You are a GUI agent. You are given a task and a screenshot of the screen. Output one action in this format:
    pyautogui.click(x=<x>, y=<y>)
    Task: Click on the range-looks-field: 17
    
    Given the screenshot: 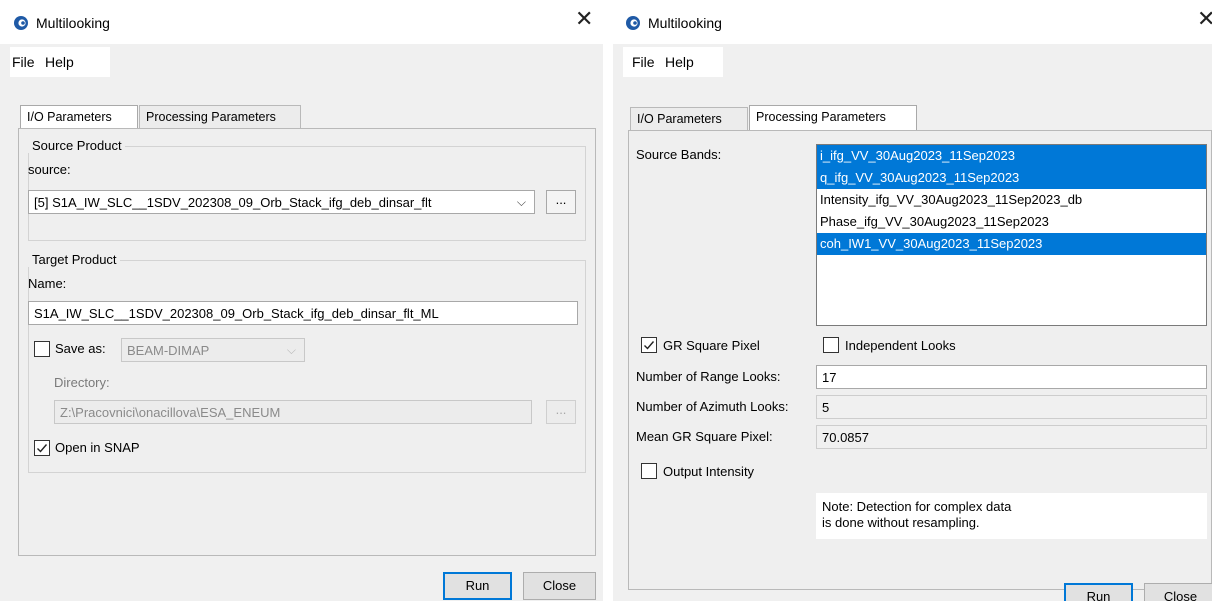 What is the action you would take?
    pyautogui.click(x=1011, y=377)
    